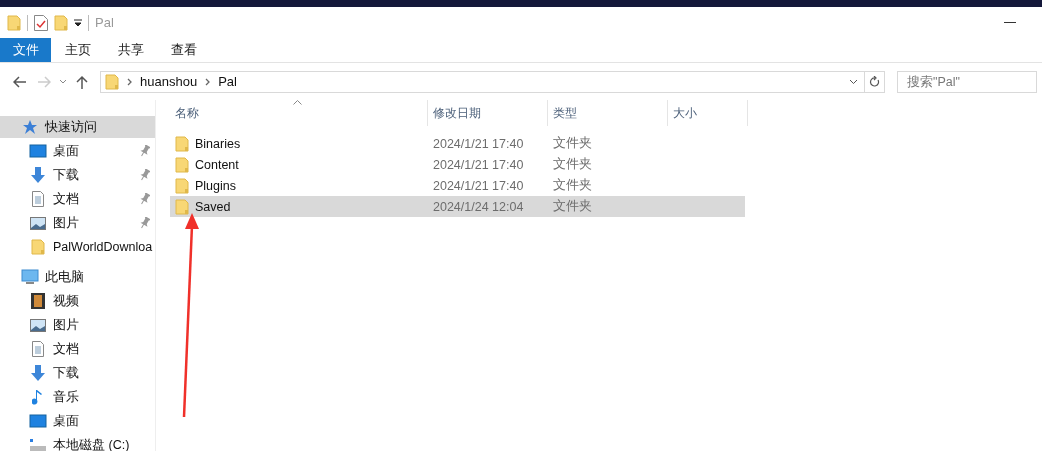  Describe the element at coordinates (297, 102) in the screenshot. I see `sort-caret-icon` at that location.